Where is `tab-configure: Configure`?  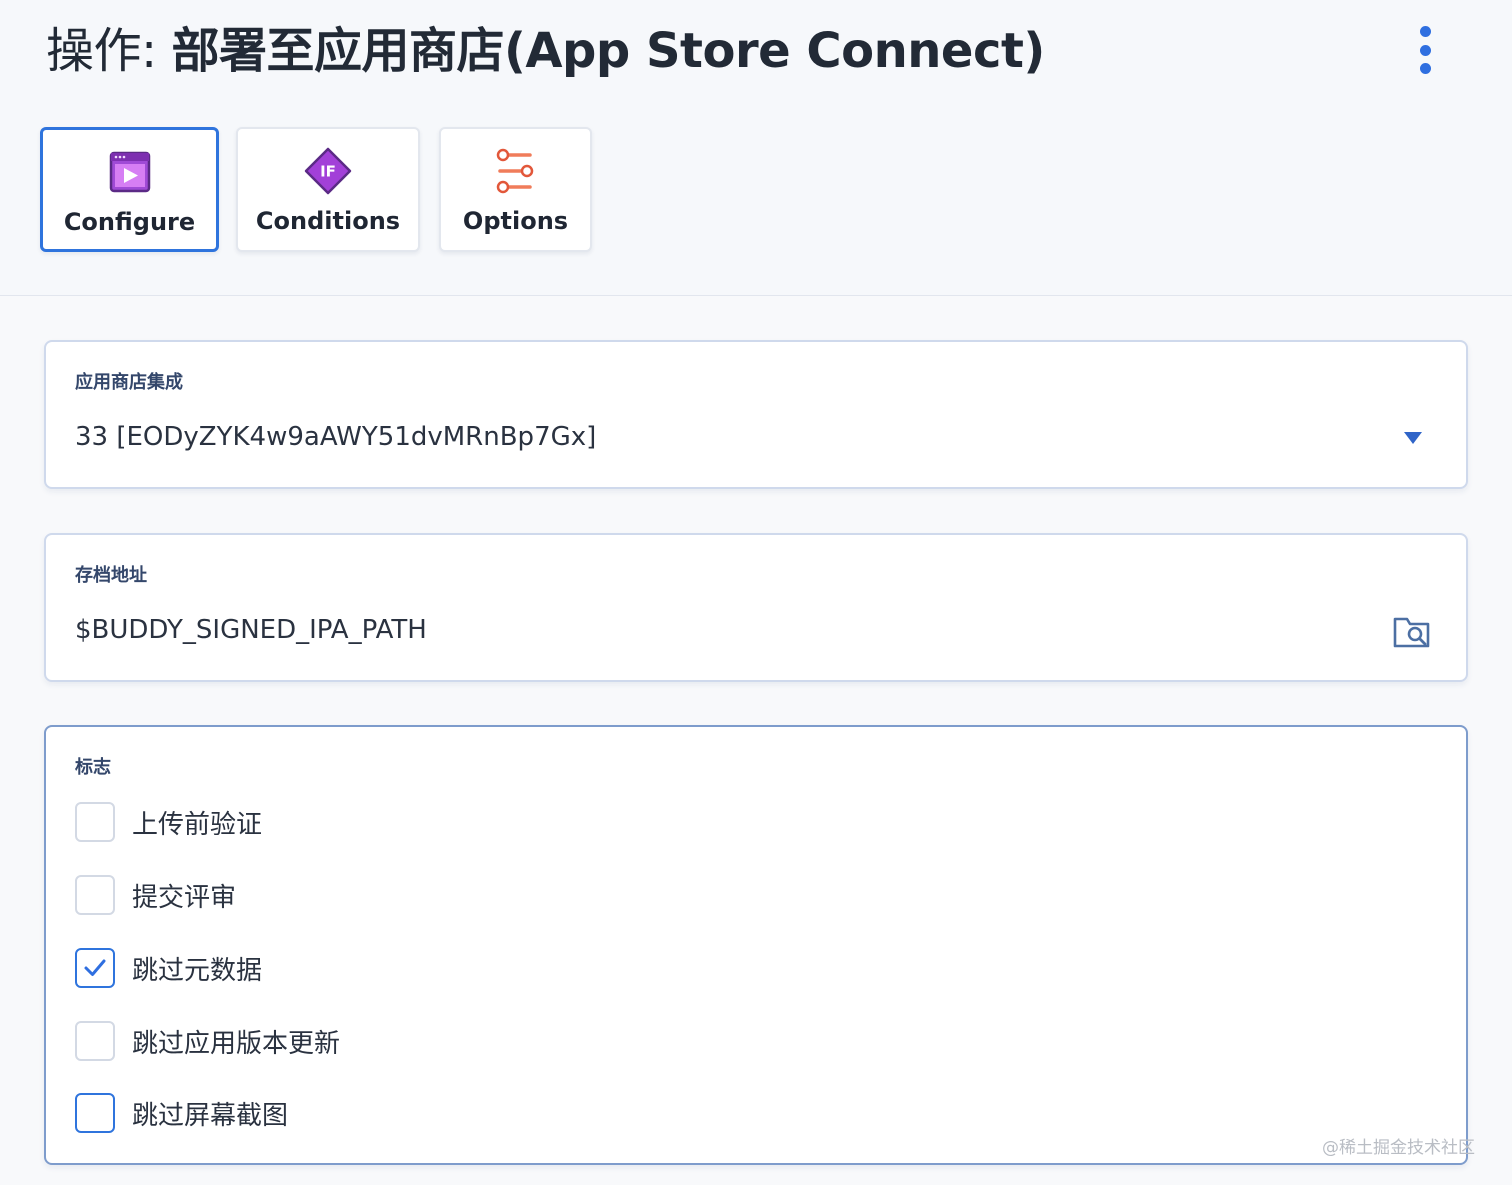 tab-configure: Configure is located at coordinates (129, 189).